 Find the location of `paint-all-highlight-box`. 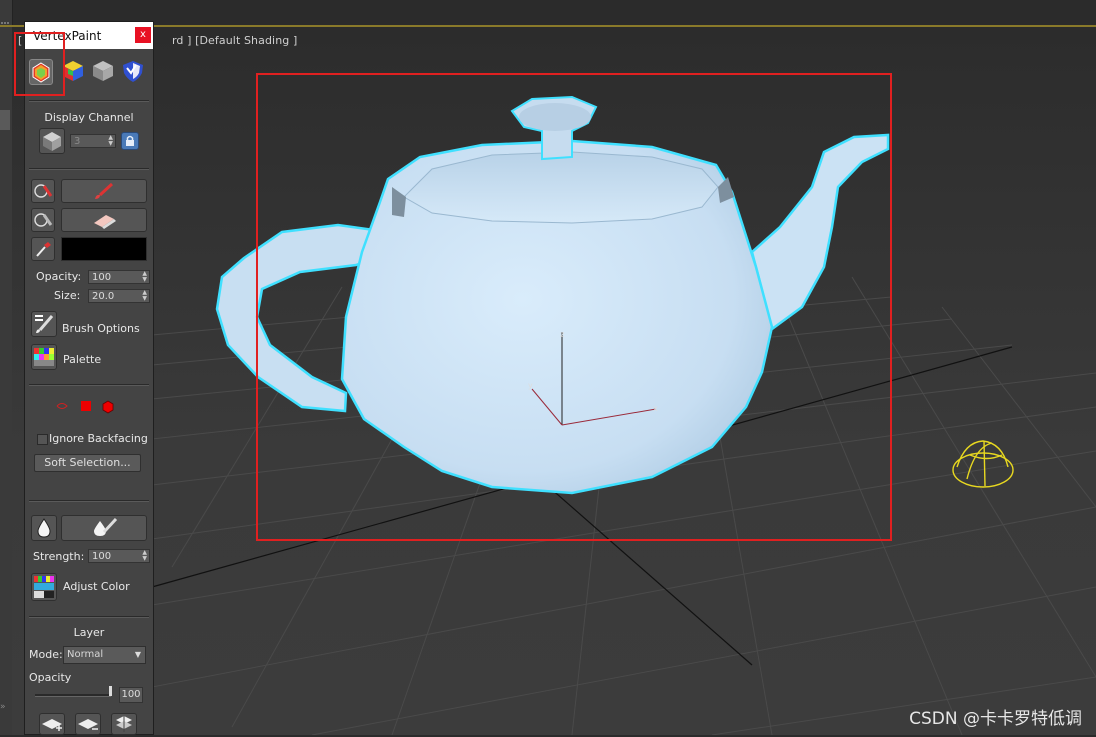

paint-all-highlight-box is located at coordinates (39, 64).